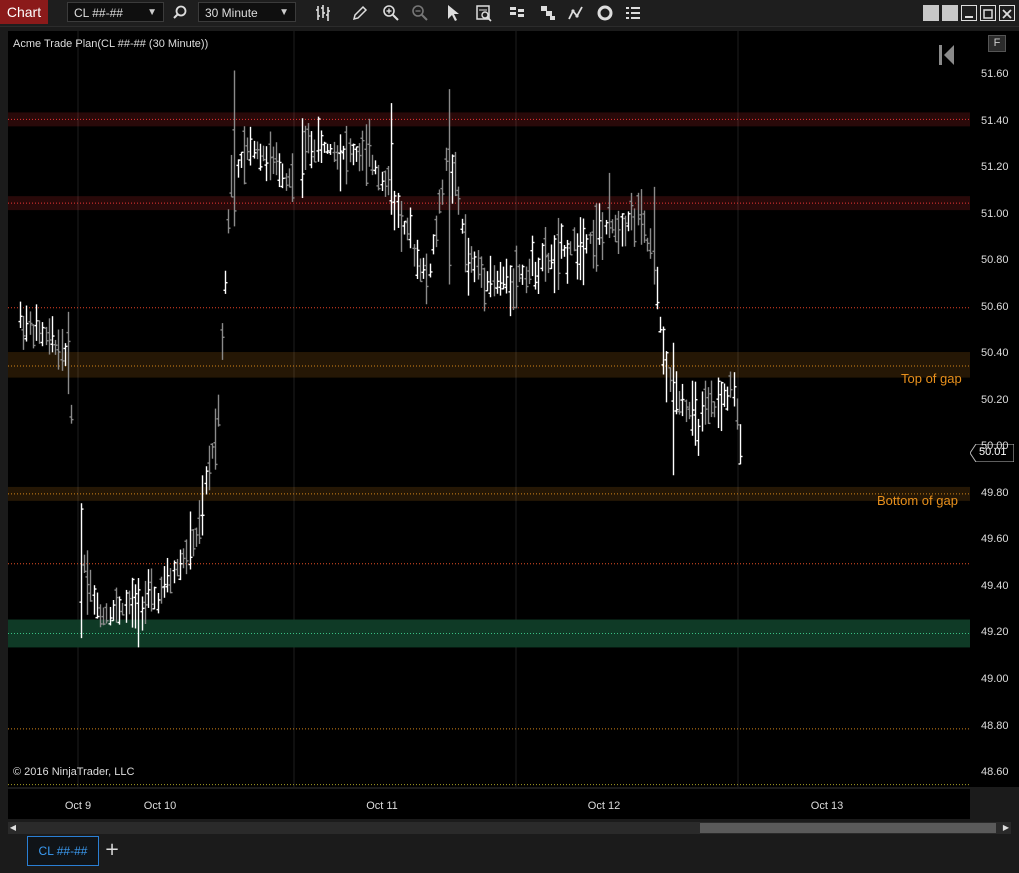 This screenshot has width=1019, height=873. What do you see at coordinates (995, 632) in the screenshot?
I see `y-tick-label: 49.20` at bounding box center [995, 632].